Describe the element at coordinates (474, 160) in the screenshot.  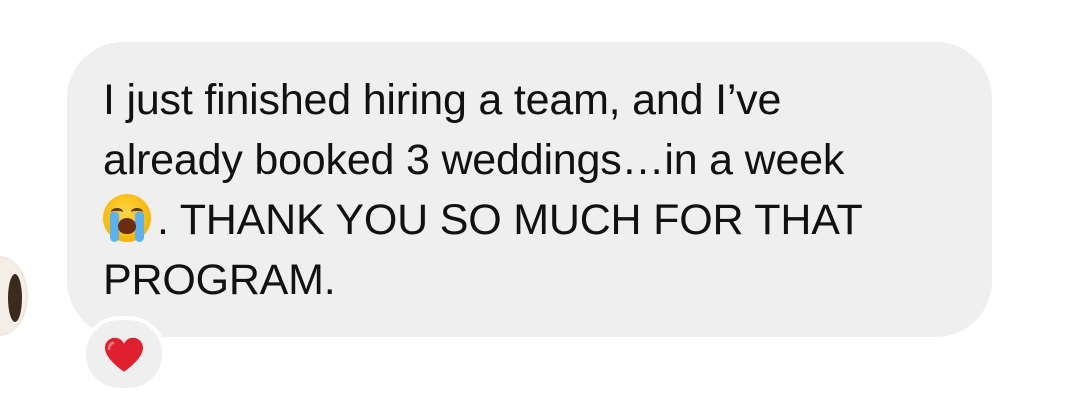
I see `message-line-2: already booked 3 weddings…in a week` at that location.